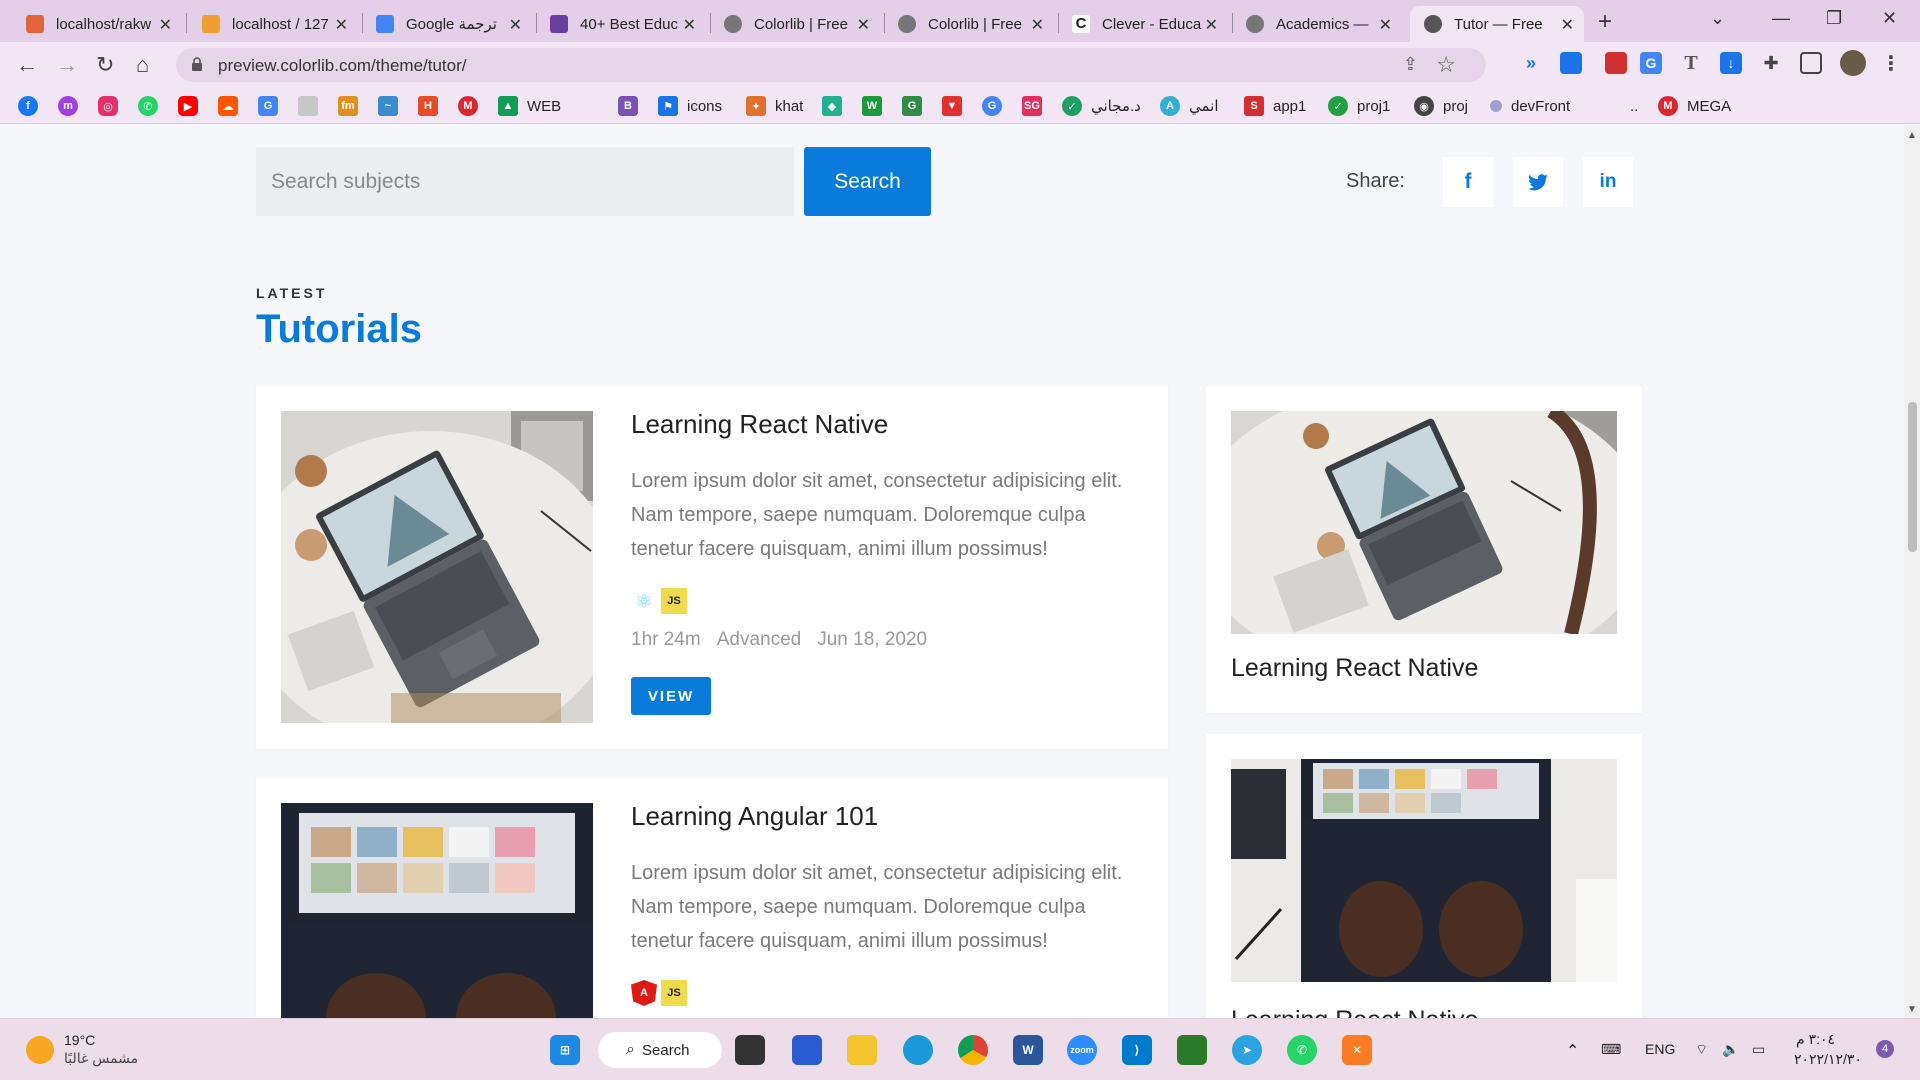  I want to click on bookmark-item: fm, so click(348, 106).